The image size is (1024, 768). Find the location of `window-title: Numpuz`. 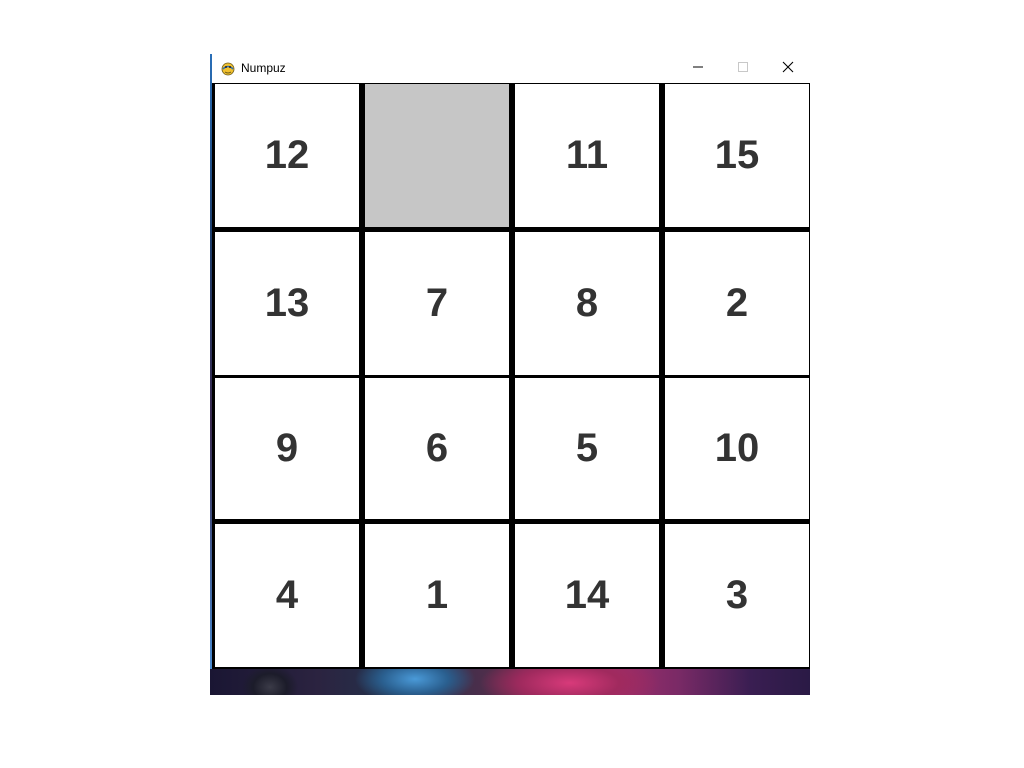

window-title: Numpuz is located at coordinates (263, 68).